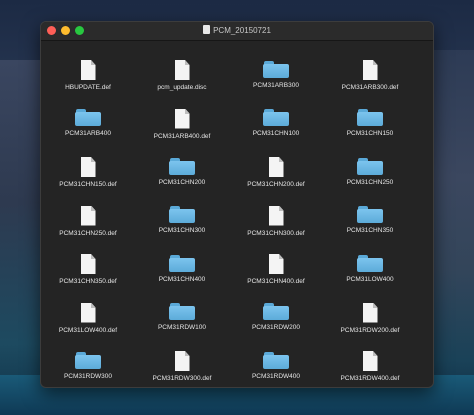  I want to click on folder-item: PCM31ARB400, so click(88, 114).